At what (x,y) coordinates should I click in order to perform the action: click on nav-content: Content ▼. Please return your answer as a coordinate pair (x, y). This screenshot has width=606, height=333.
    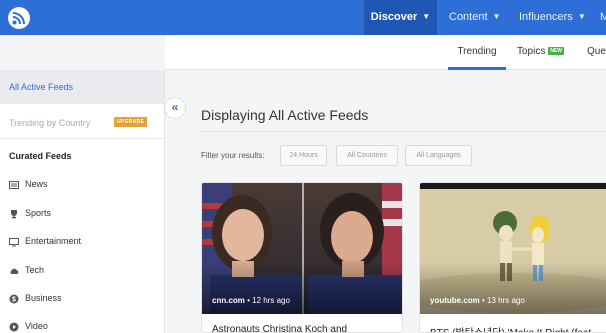
    Looking at the image, I should click on (474, 17).